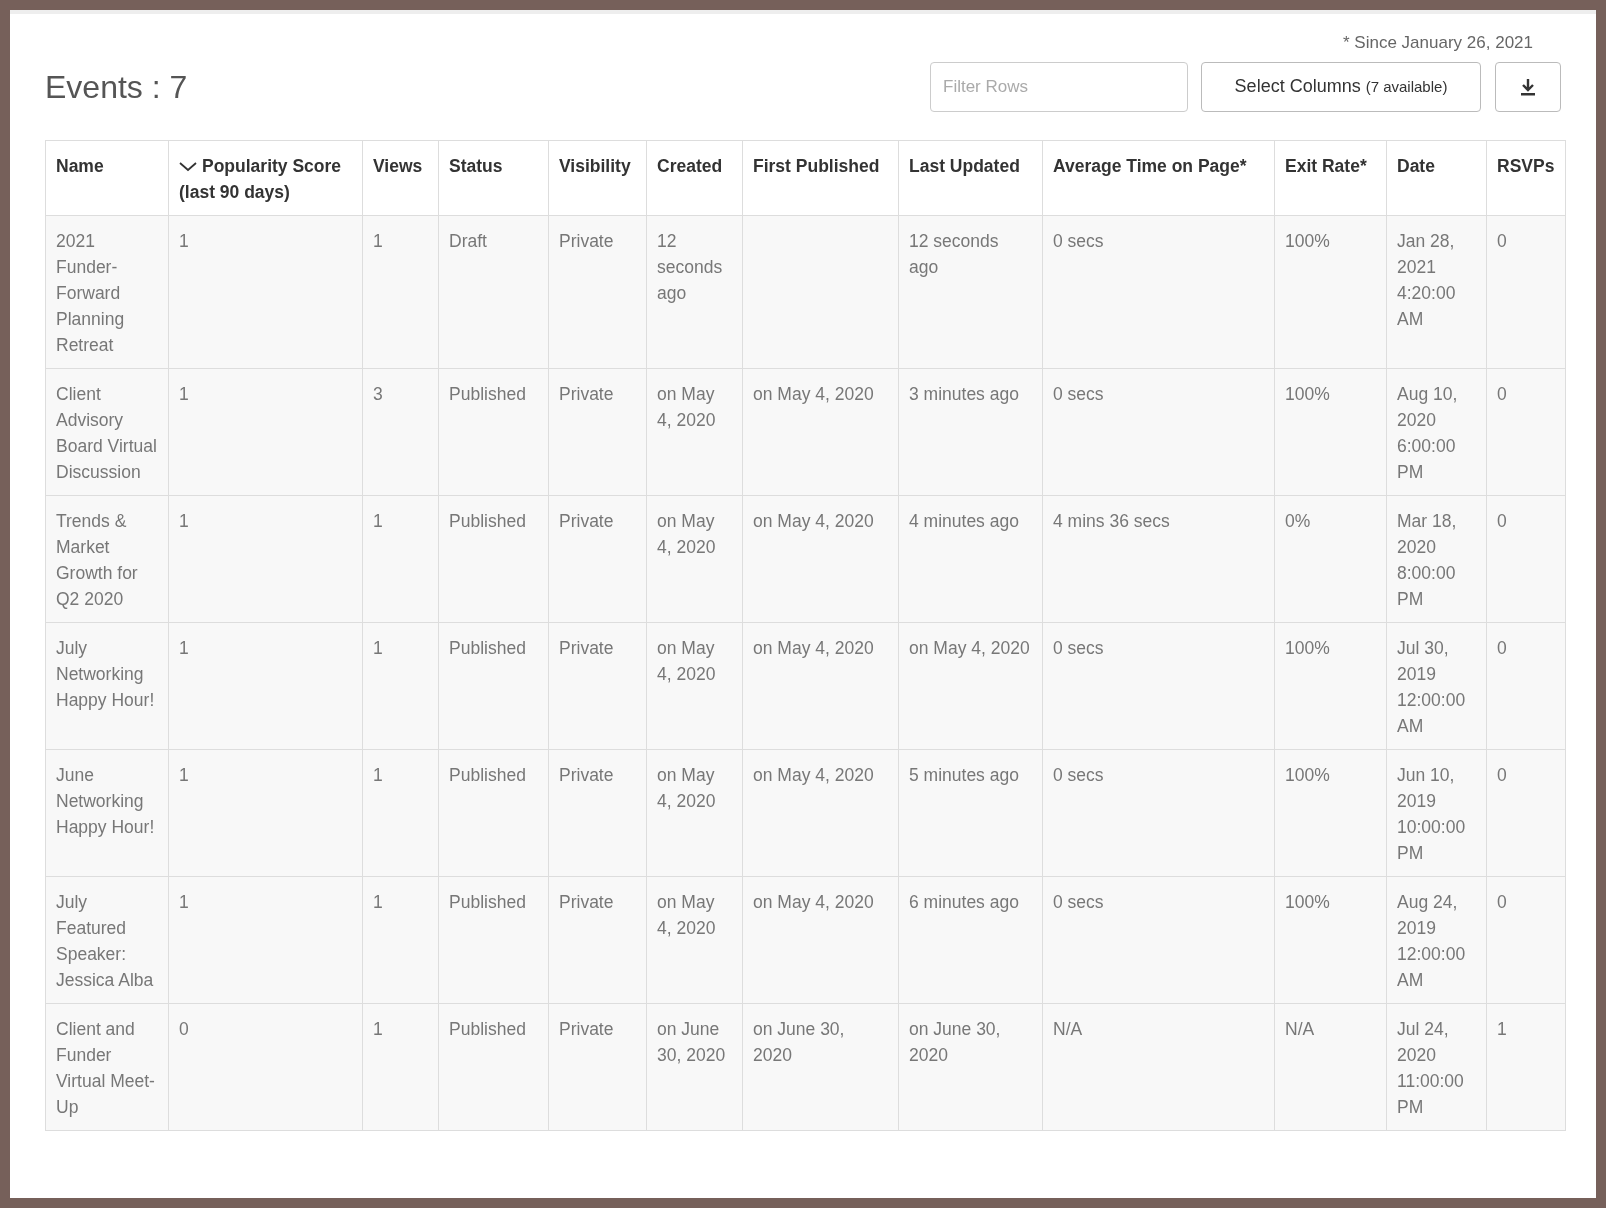  What do you see at coordinates (107, 939) in the screenshot?
I see `table-cell: July Featured Speaker: Jessica Alba` at bounding box center [107, 939].